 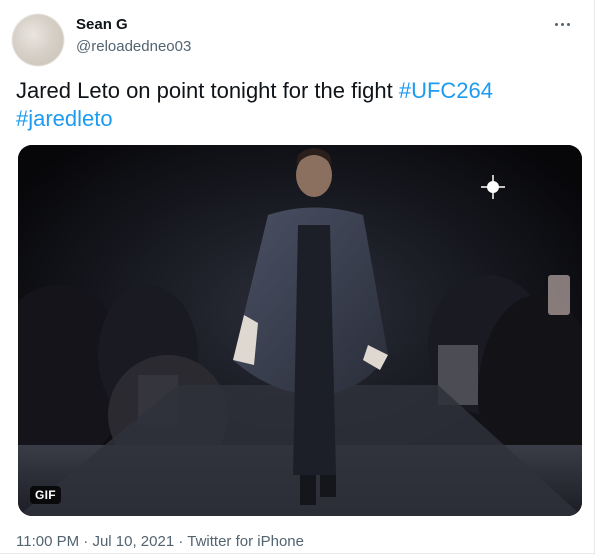 I want to click on more-horizontal-icon, so click(x=562, y=24).